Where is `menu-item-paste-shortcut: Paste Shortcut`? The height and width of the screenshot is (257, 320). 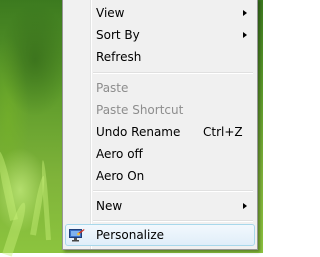 menu-item-paste-shortcut: Paste Shortcut is located at coordinates (160, 110).